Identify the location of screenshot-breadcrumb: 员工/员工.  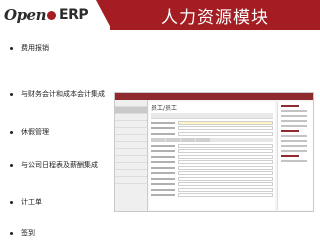
(164, 108).